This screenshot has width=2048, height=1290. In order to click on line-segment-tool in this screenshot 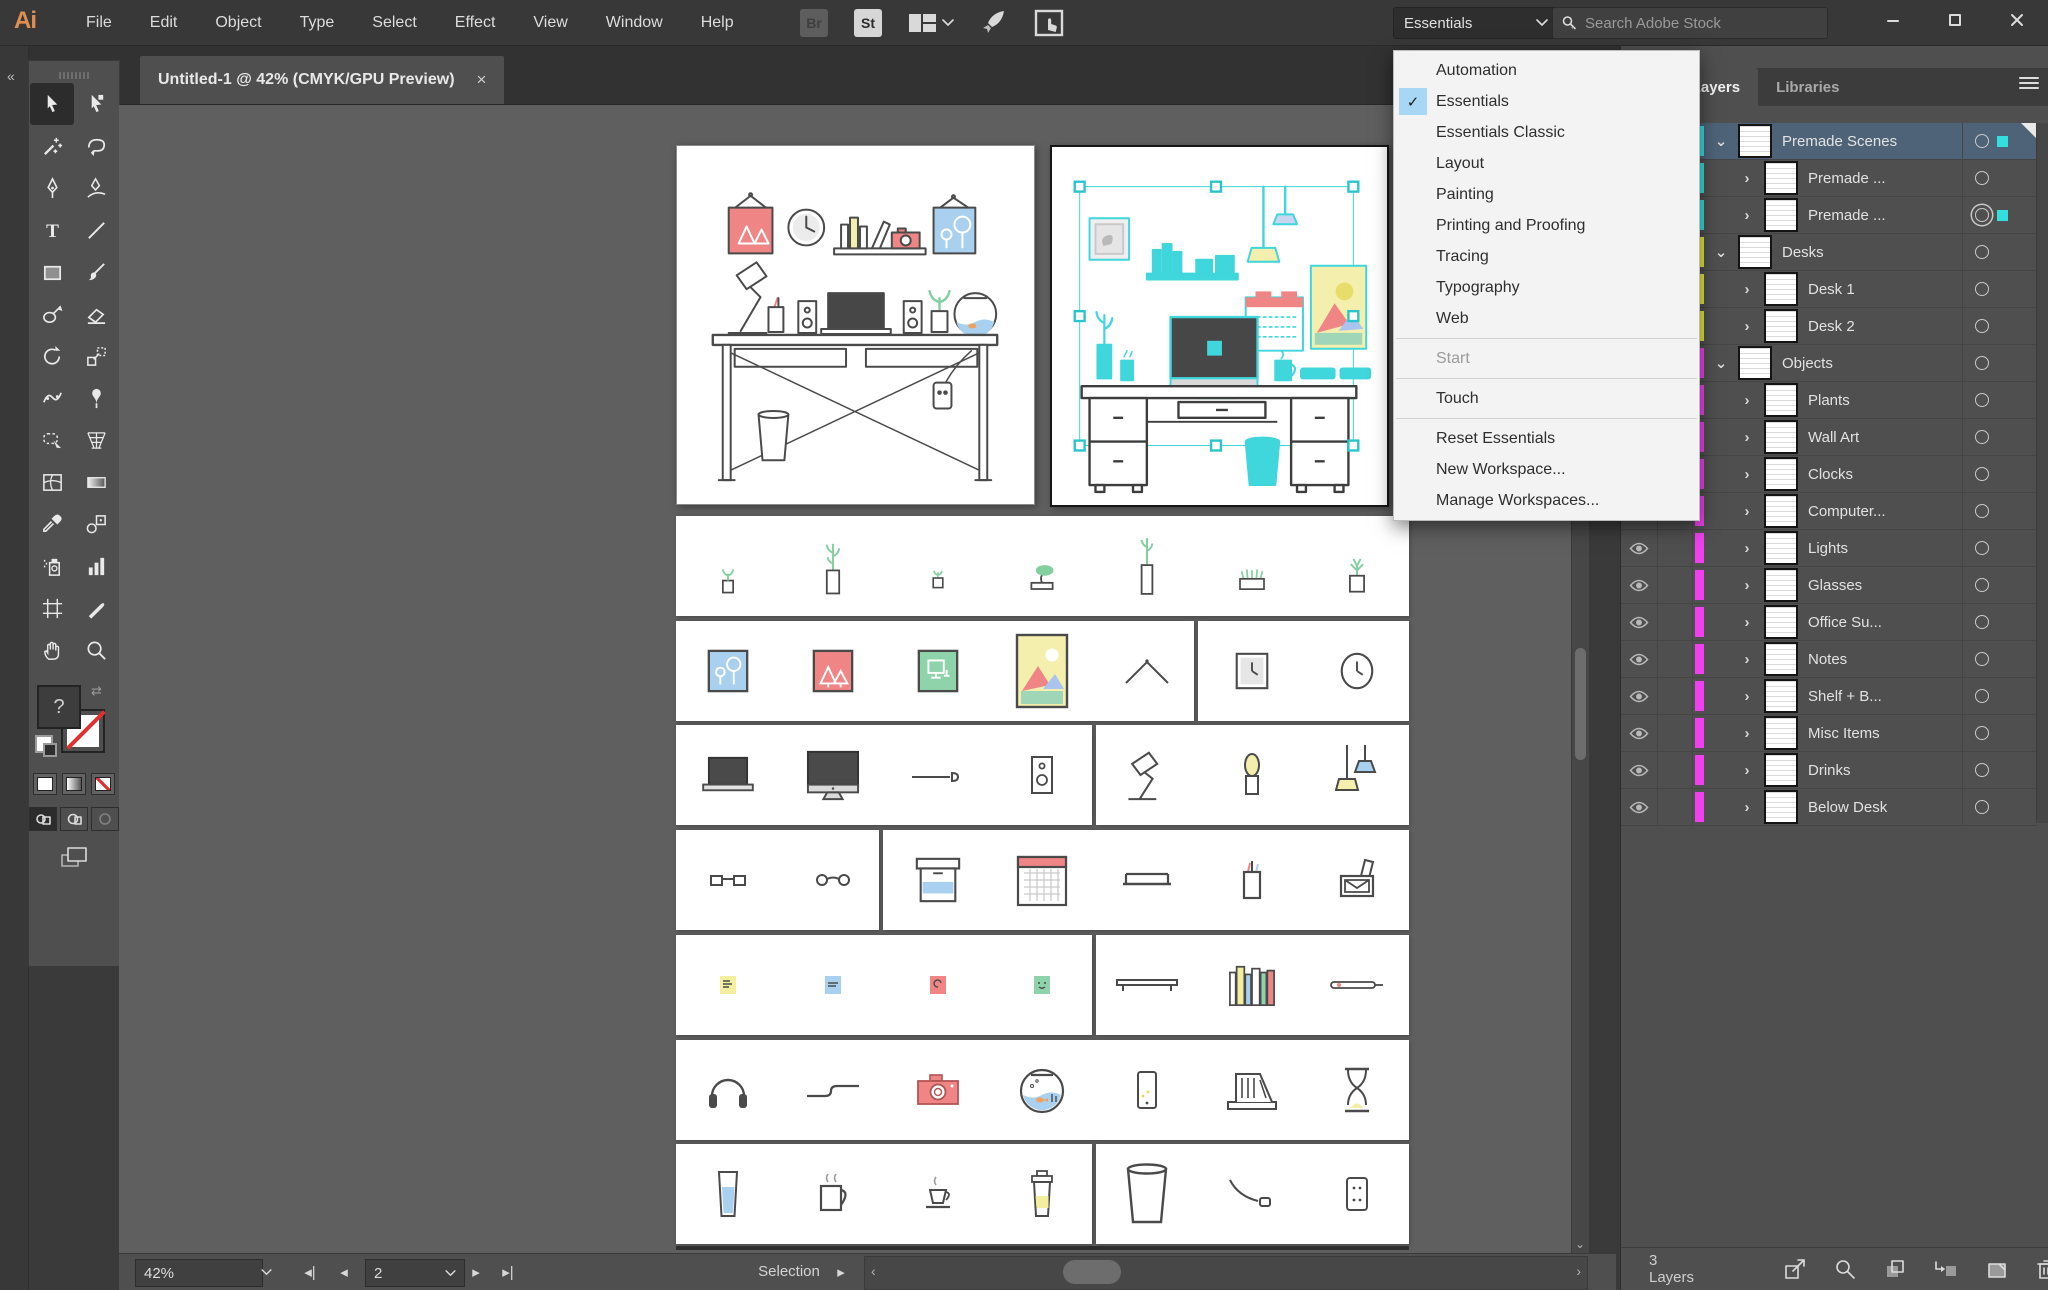, I will do `click(96, 230)`.